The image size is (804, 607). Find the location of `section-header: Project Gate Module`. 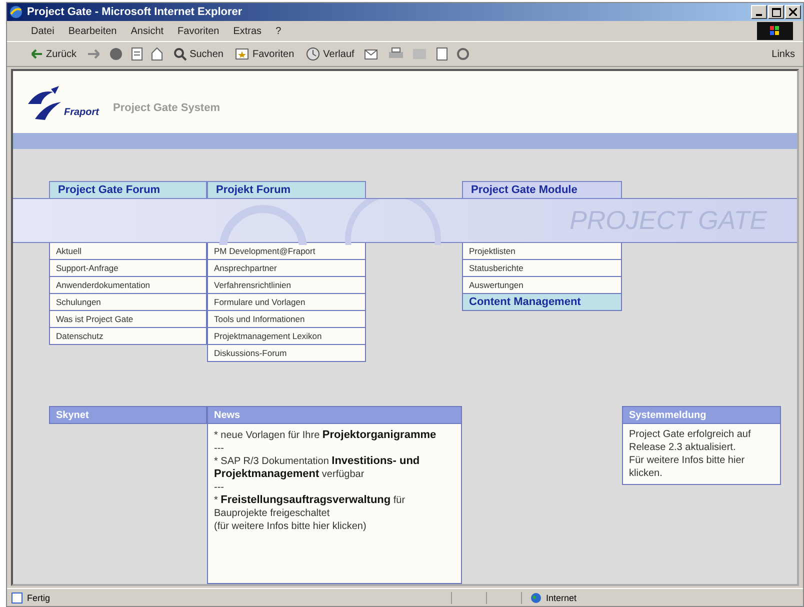

section-header: Project Gate Module is located at coordinates (542, 189).